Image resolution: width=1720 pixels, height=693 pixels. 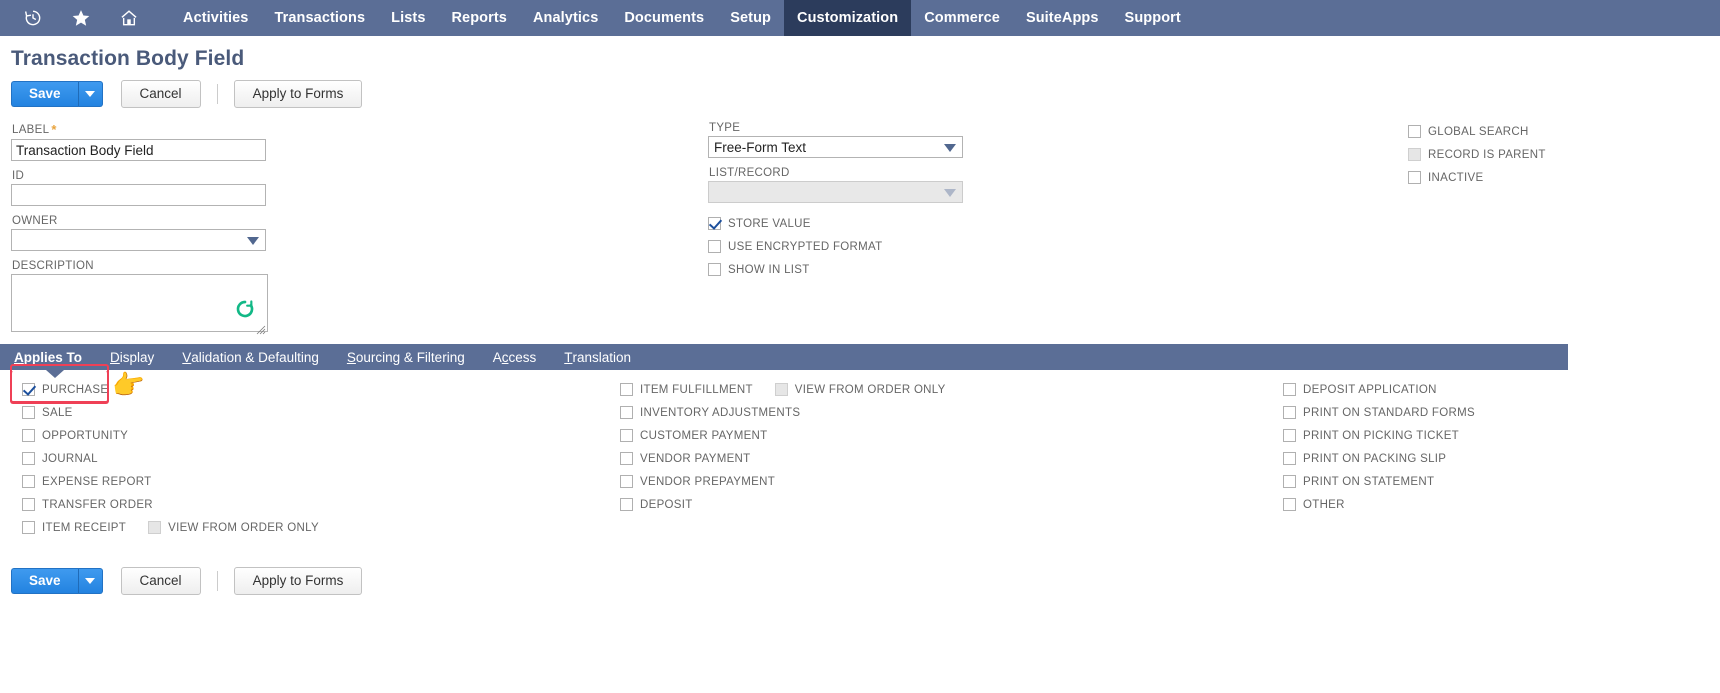 I want to click on vendor-payment-checkbox, so click(x=626, y=458).